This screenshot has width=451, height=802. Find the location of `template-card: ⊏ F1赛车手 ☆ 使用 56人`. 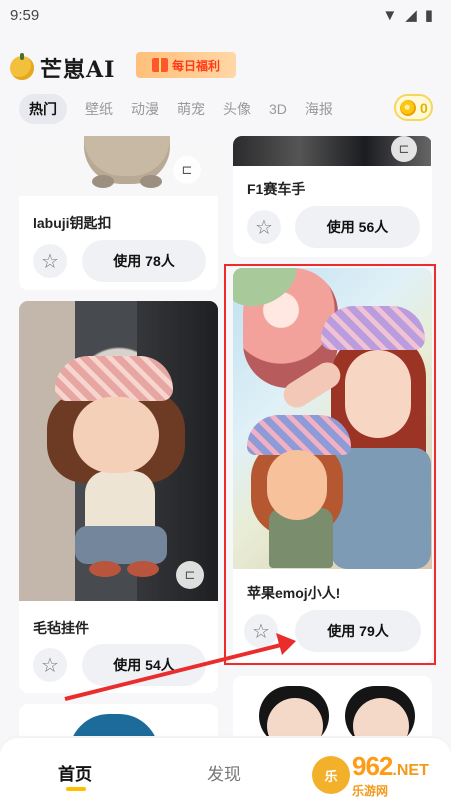

template-card: ⊏ F1赛车手 ☆ 使用 56人 is located at coordinates (332, 196).